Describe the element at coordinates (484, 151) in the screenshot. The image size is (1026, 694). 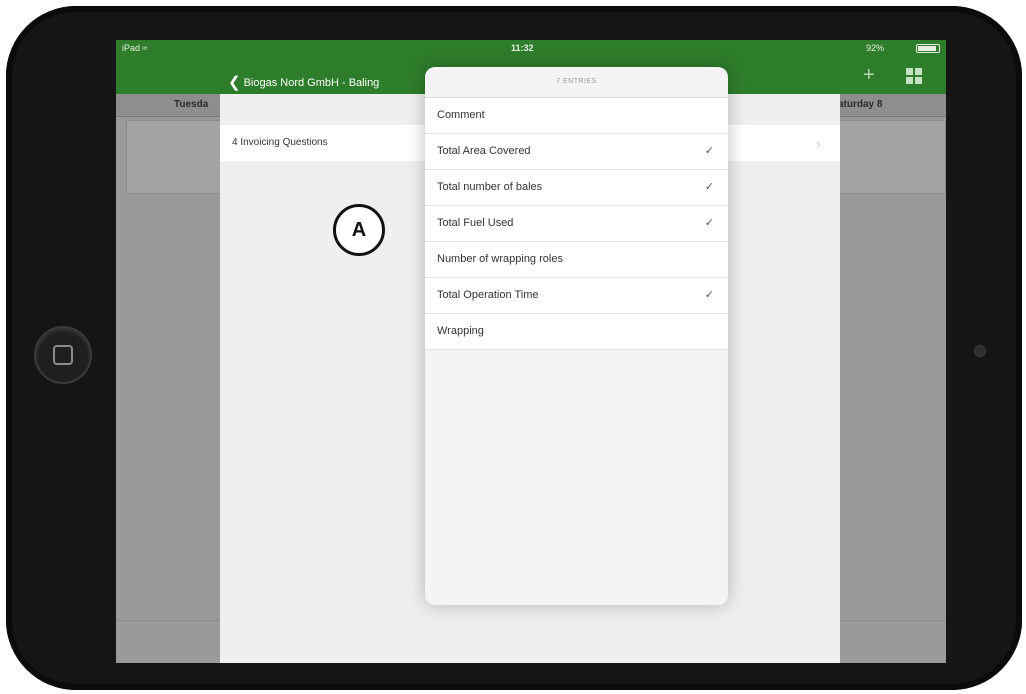
I see `entry-label: Total Area Covered` at that location.